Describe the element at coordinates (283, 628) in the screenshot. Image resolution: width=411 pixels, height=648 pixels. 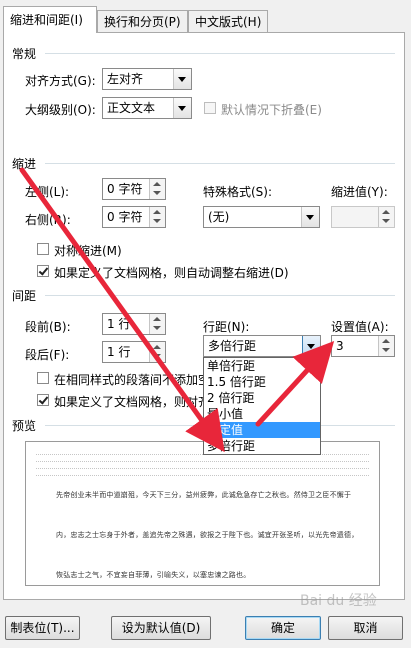
I see `ok-button: 确定` at that location.